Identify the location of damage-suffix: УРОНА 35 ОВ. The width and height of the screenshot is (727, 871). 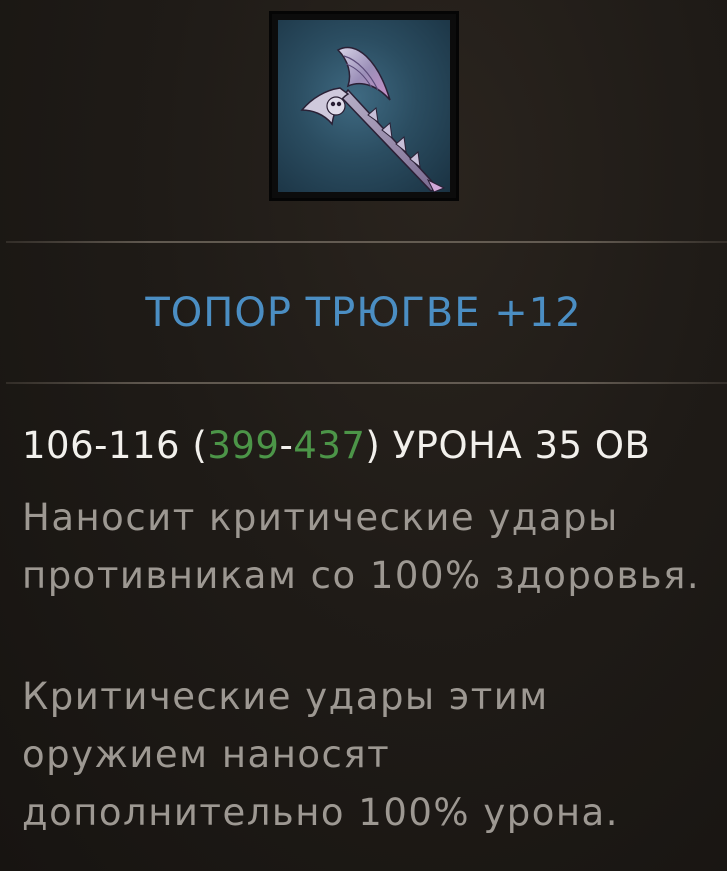
(515, 445).